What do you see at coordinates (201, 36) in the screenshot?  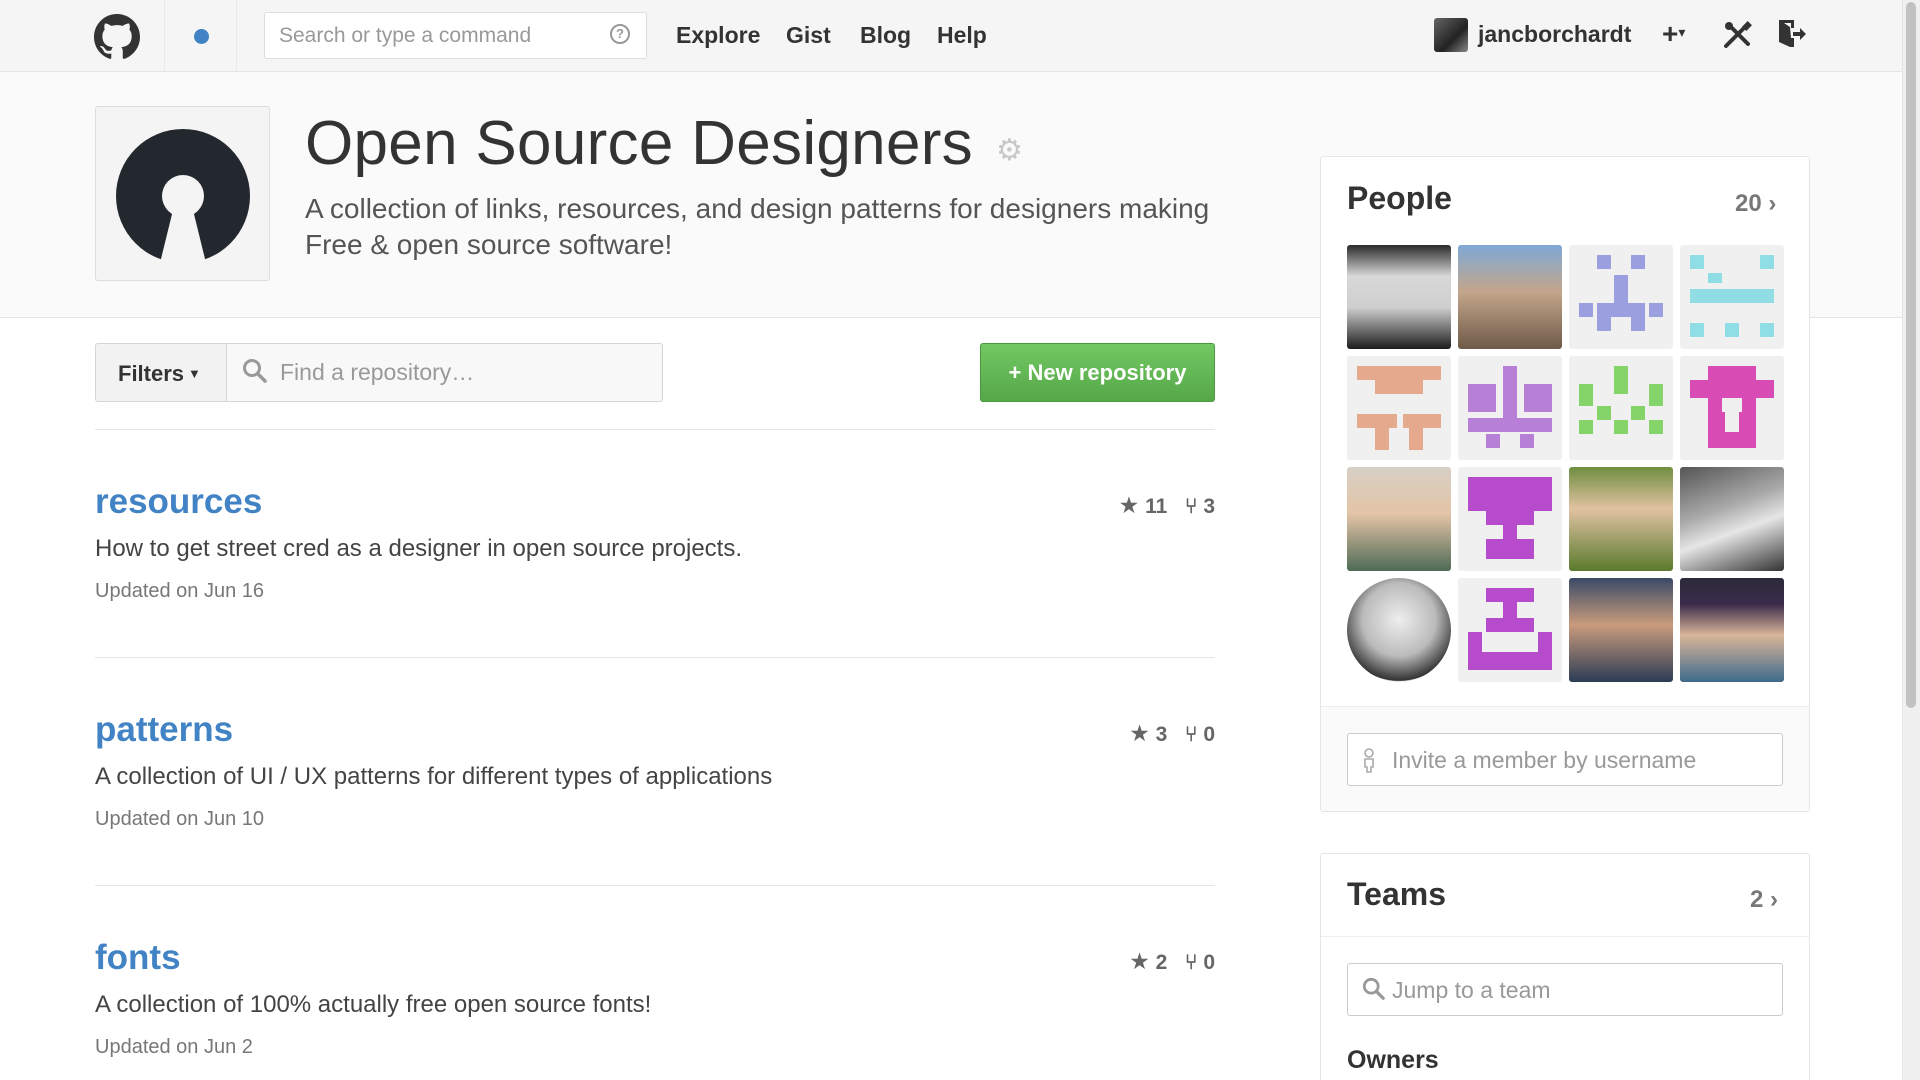 I see `notification-dot-icon` at bounding box center [201, 36].